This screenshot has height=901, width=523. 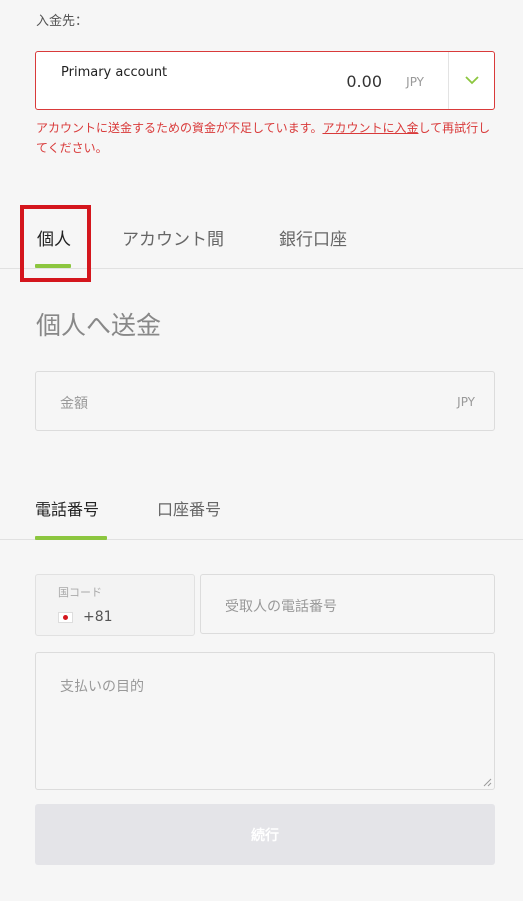 I want to click on account-currency: JPY, so click(x=415, y=82).